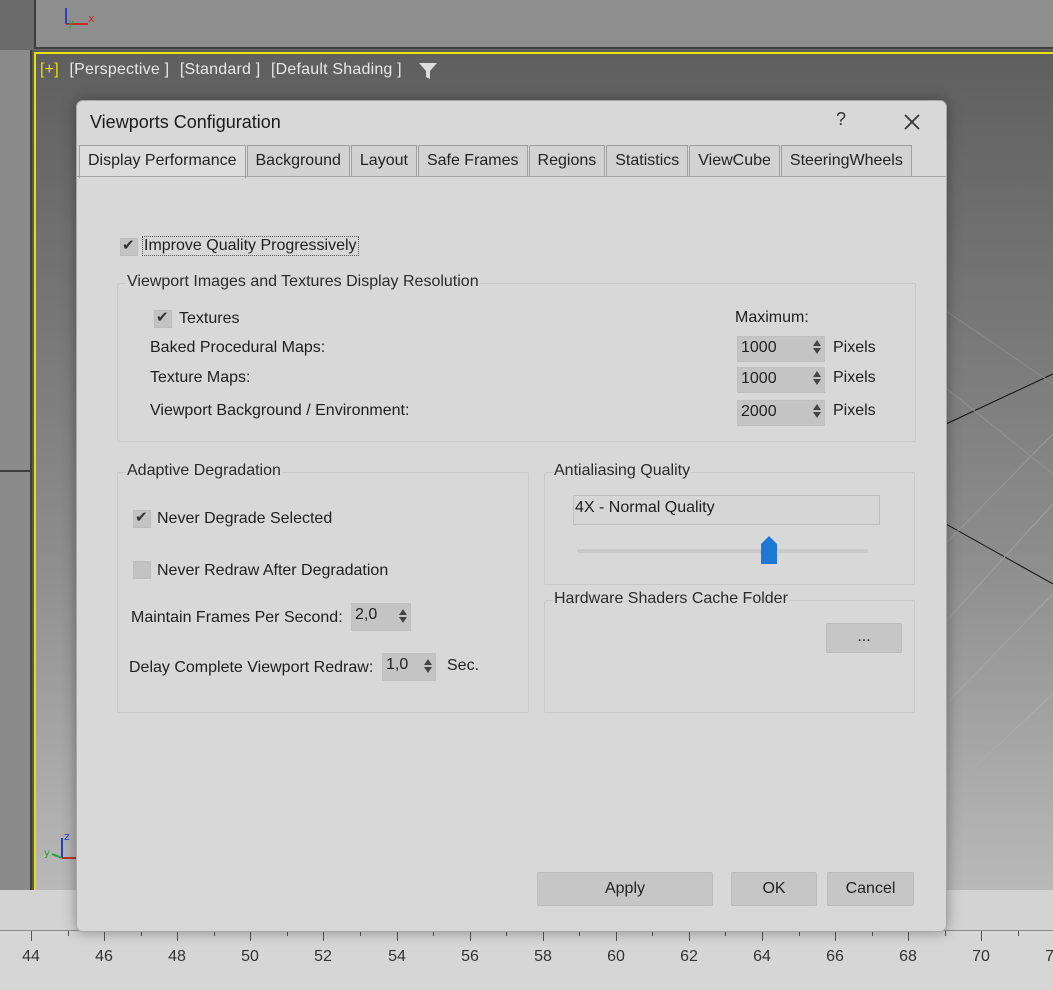 This screenshot has width=1053, height=990. I want to click on top-viewport: x y, so click(446, 24).